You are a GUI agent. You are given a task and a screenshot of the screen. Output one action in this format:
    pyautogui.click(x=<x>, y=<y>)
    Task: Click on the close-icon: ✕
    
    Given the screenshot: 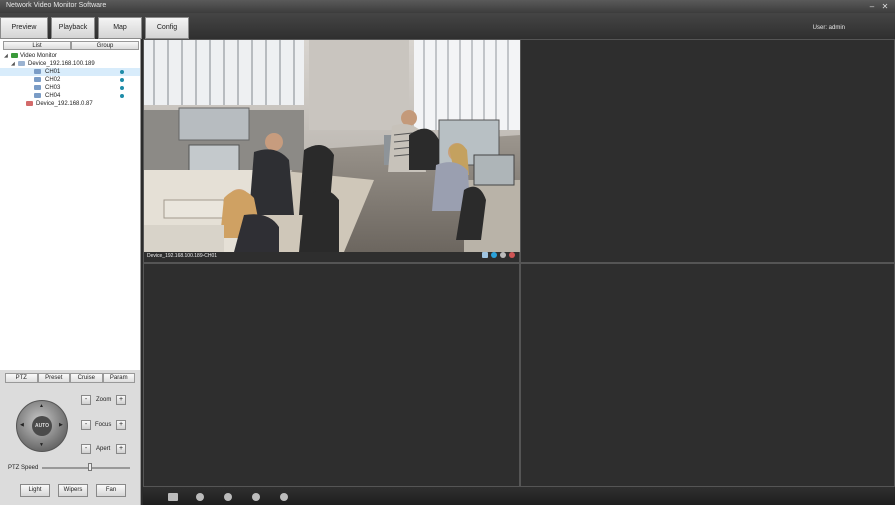 What is the action you would take?
    pyautogui.click(x=885, y=6)
    